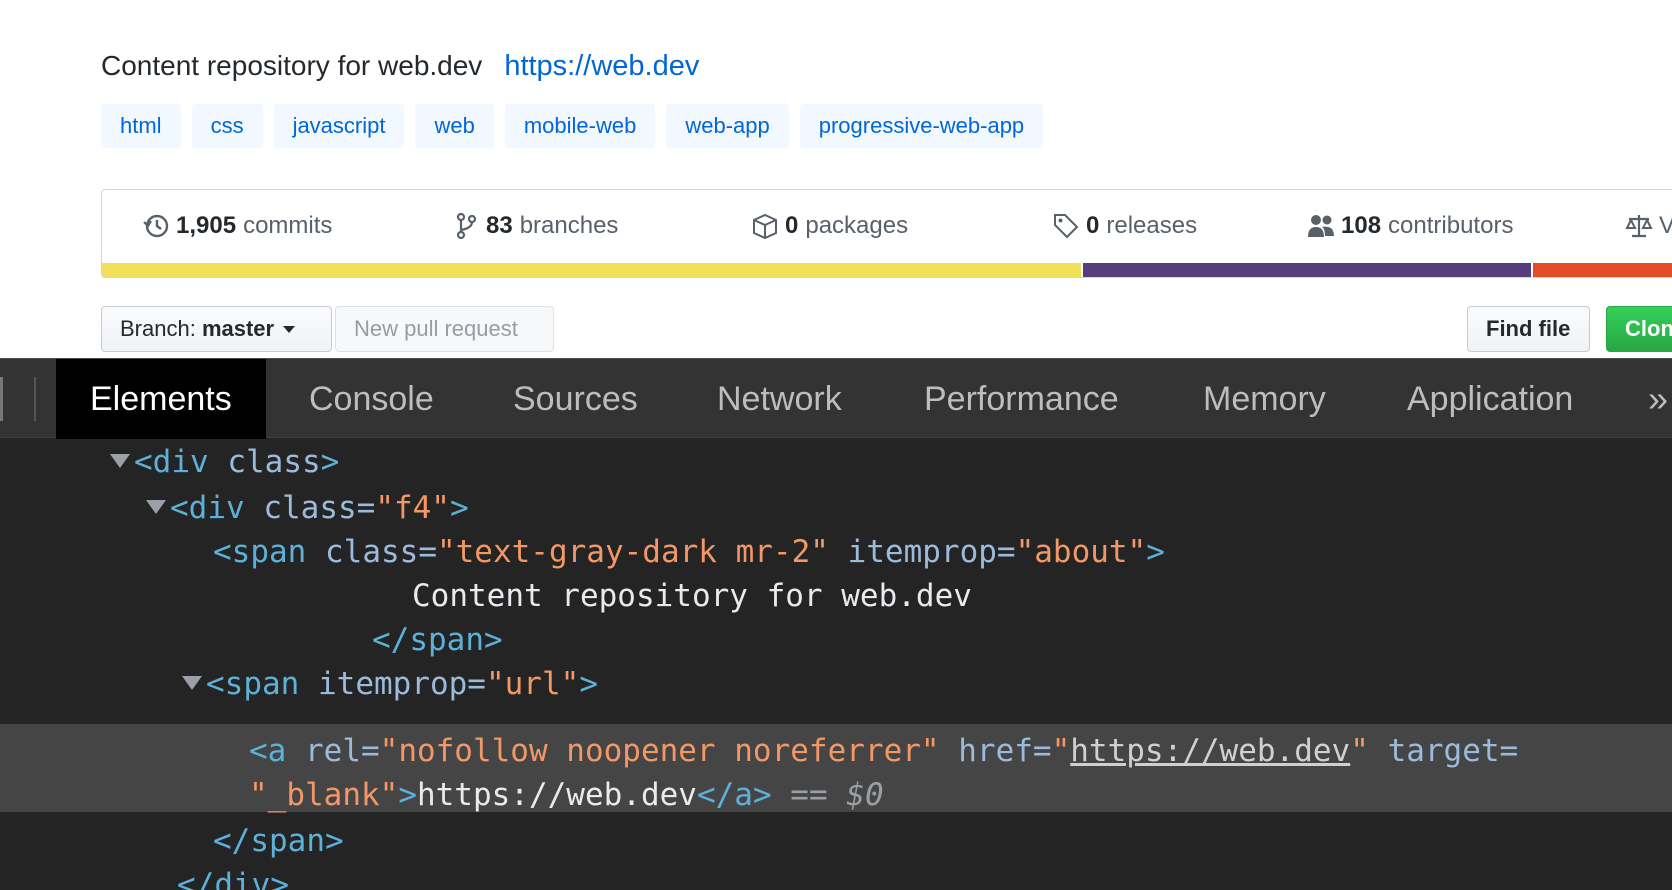  Describe the element at coordinates (580, 126) in the screenshot. I see `topic-tag-mobile-web: mobile-web` at that location.